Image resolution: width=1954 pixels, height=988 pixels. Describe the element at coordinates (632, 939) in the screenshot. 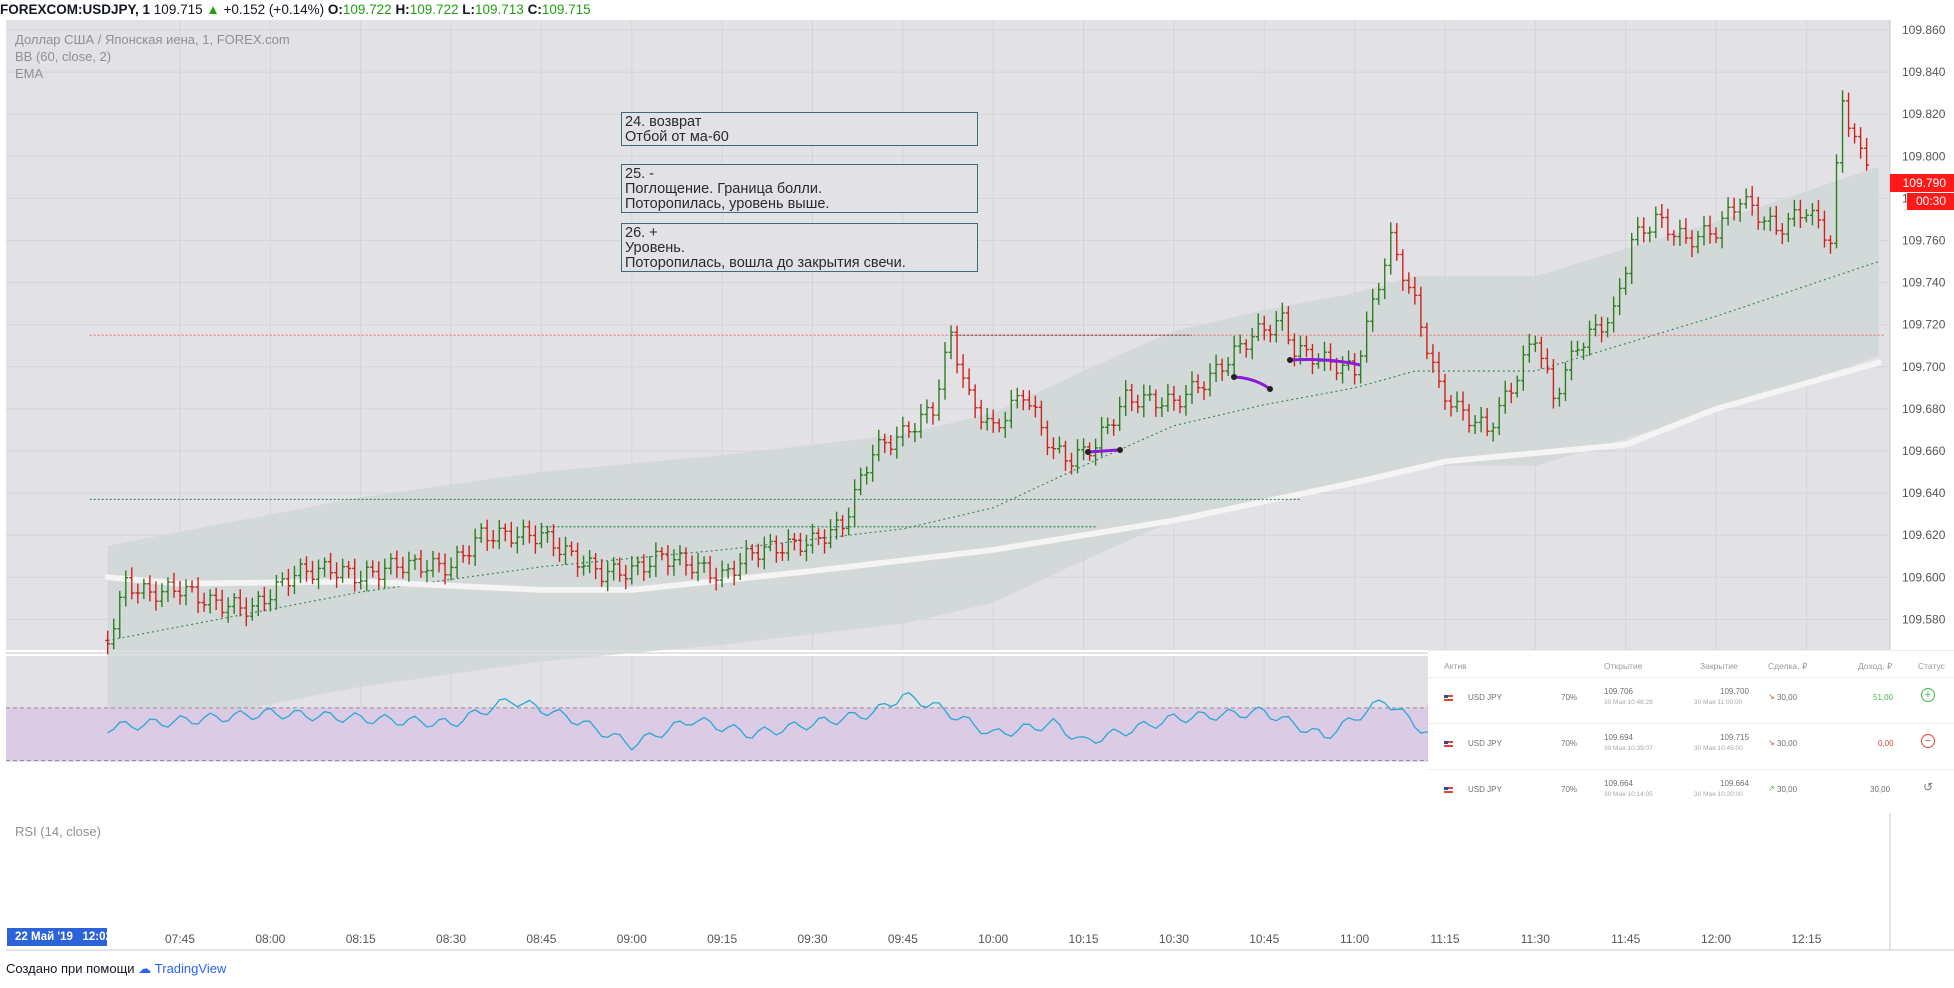

I see `x-tick-label: 09:00` at that location.